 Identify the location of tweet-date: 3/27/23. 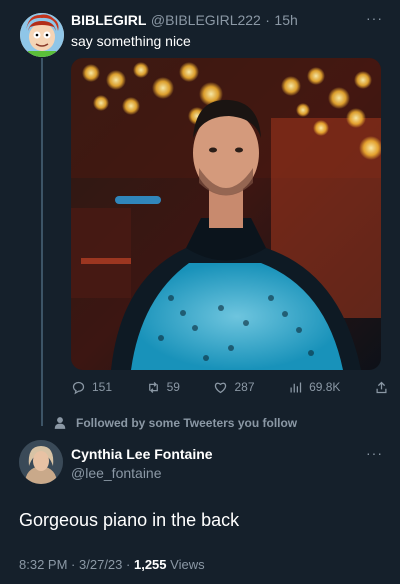
(100, 564).